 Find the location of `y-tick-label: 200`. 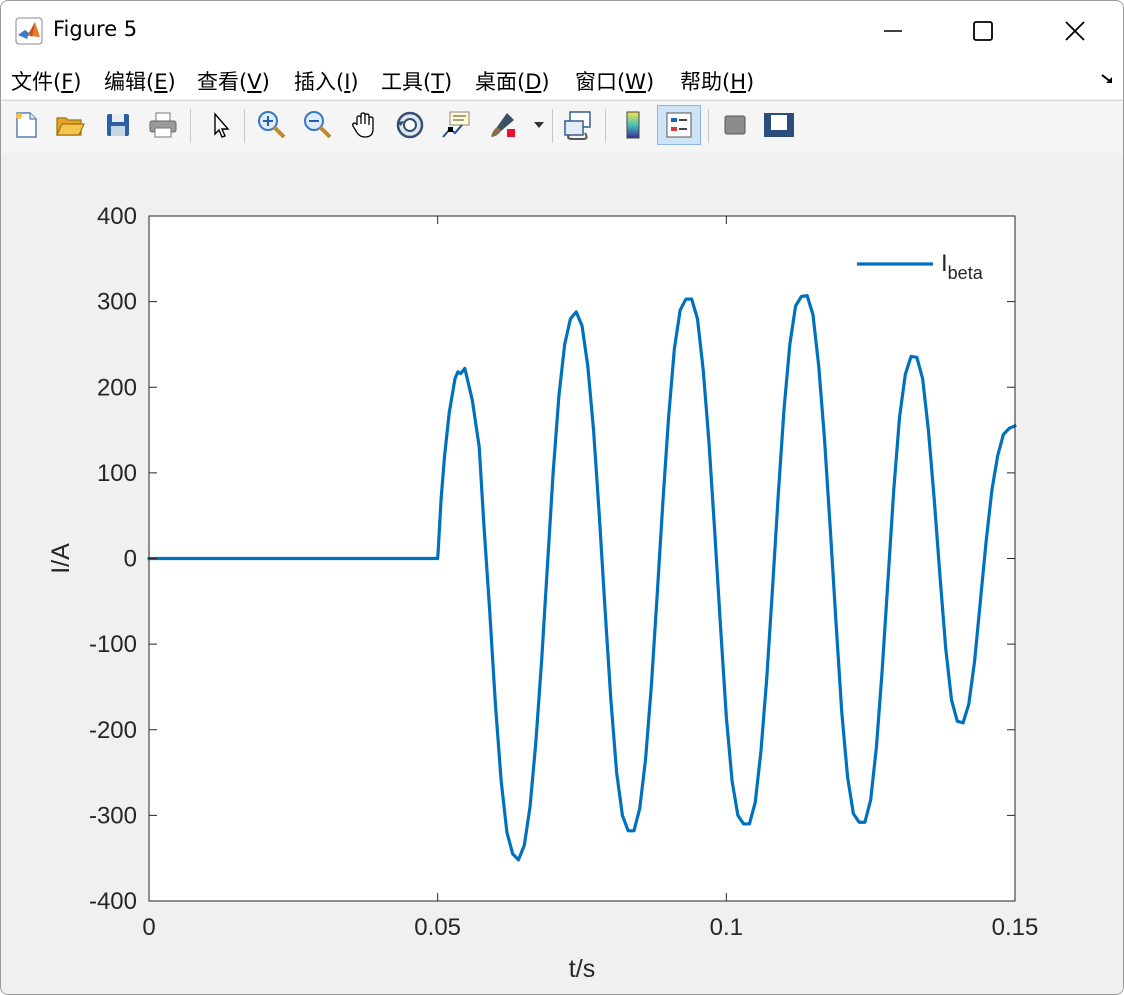

y-tick-label: 200 is located at coordinates (117, 387).